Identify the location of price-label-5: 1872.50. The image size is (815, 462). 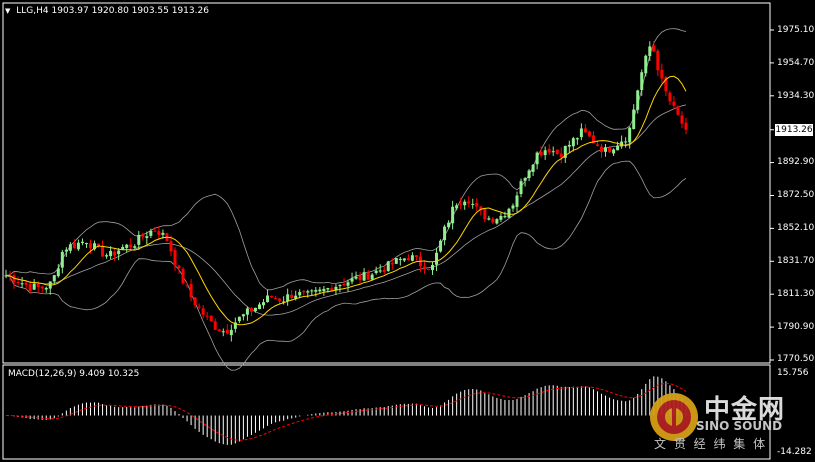
(796, 195).